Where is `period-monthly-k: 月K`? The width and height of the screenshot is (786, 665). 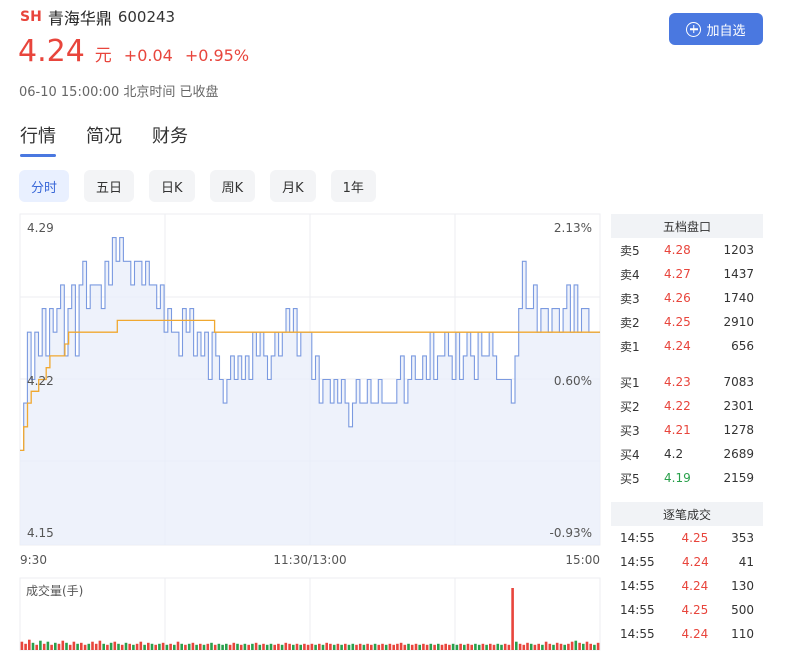
period-monthly-k: 月K is located at coordinates (293, 186).